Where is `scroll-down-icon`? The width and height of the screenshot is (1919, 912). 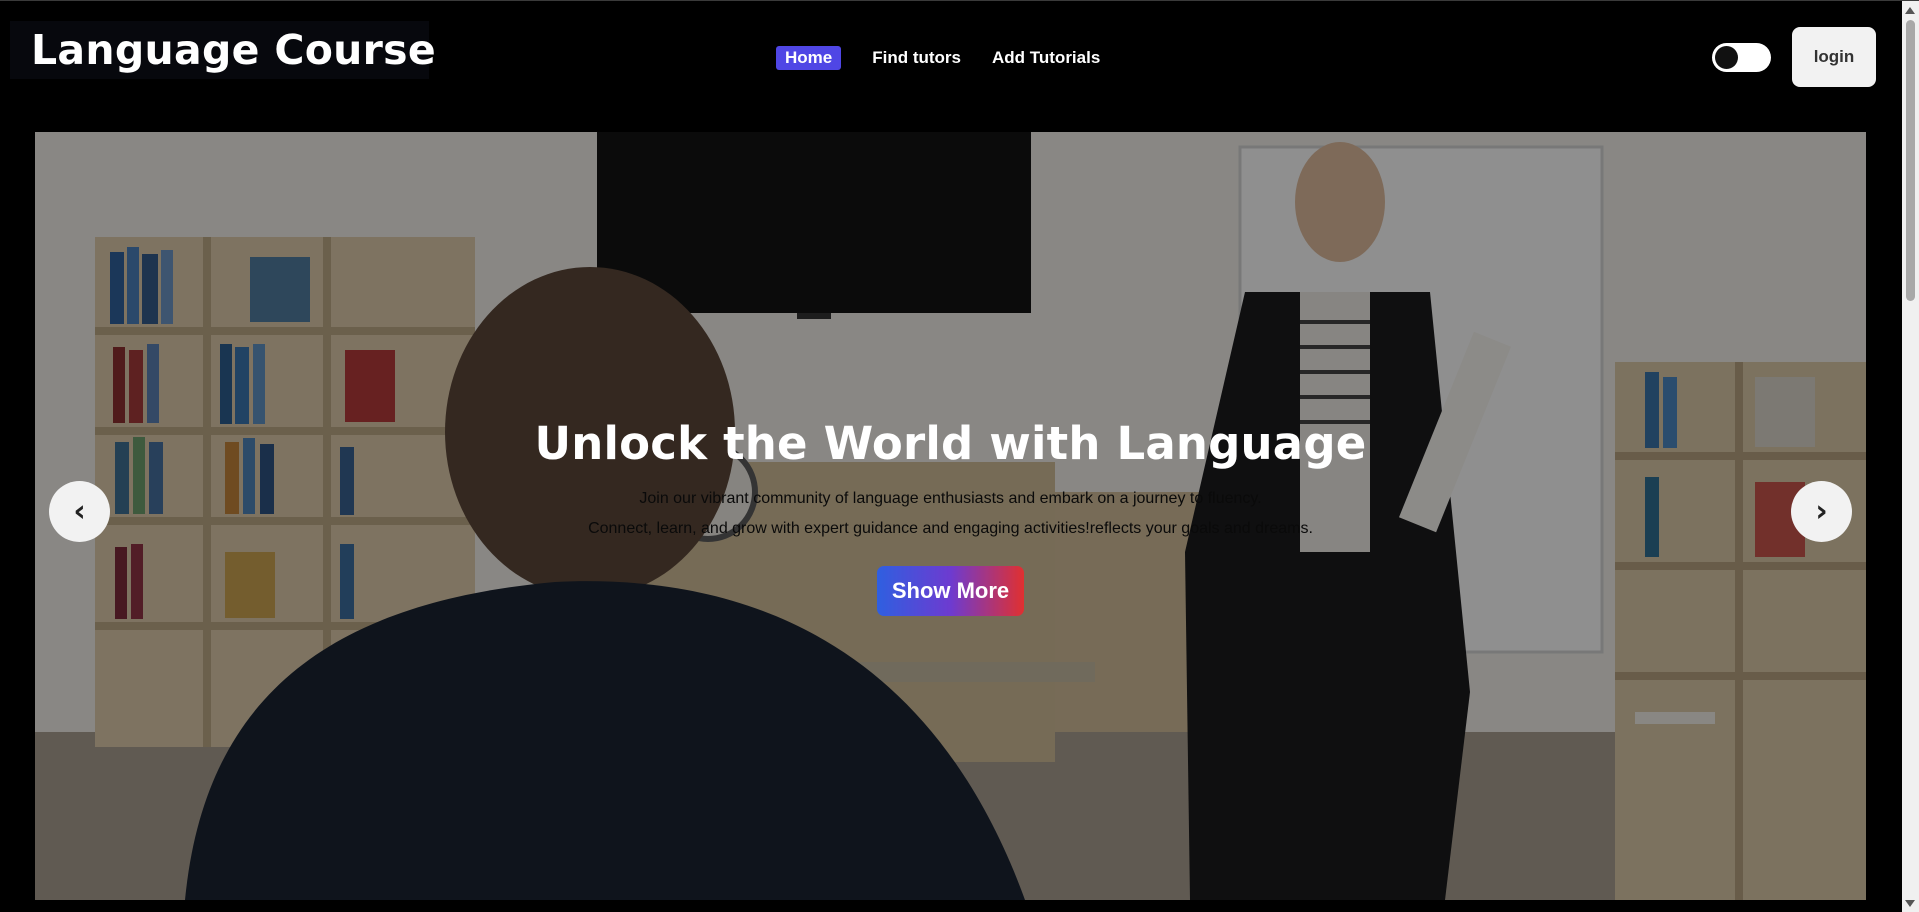
scroll-down-icon is located at coordinates (1910, 903).